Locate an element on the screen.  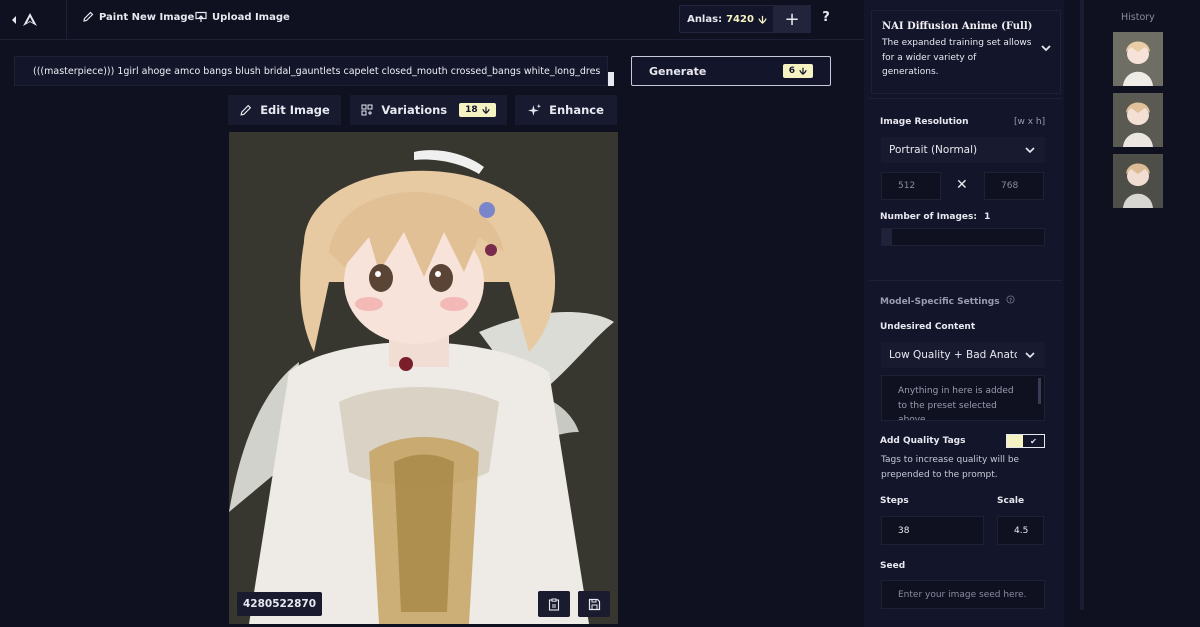
variations-grid-icon is located at coordinates (367, 110).